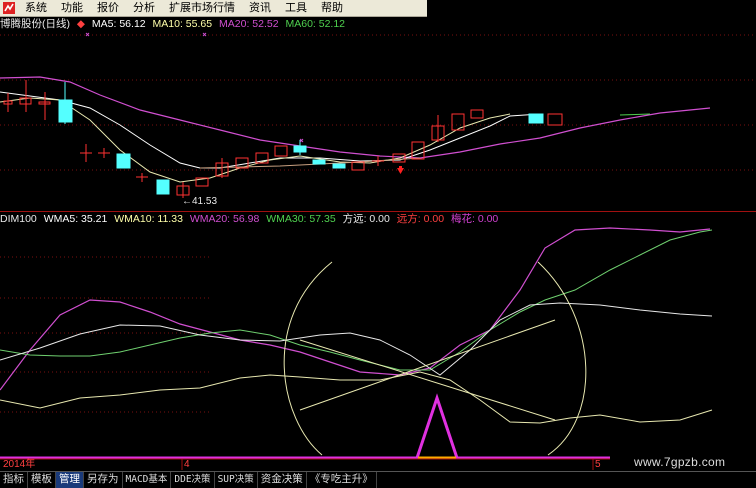 The height and width of the screenshot is (488, 756). I want to click on wma10-line, so click(356, 339).